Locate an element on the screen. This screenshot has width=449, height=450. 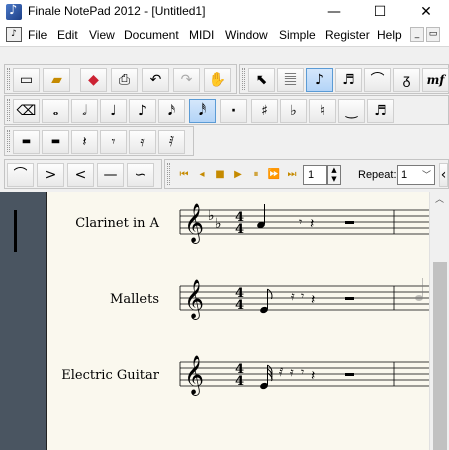
play-icon: ▶ is located at coordinates (238, 175).